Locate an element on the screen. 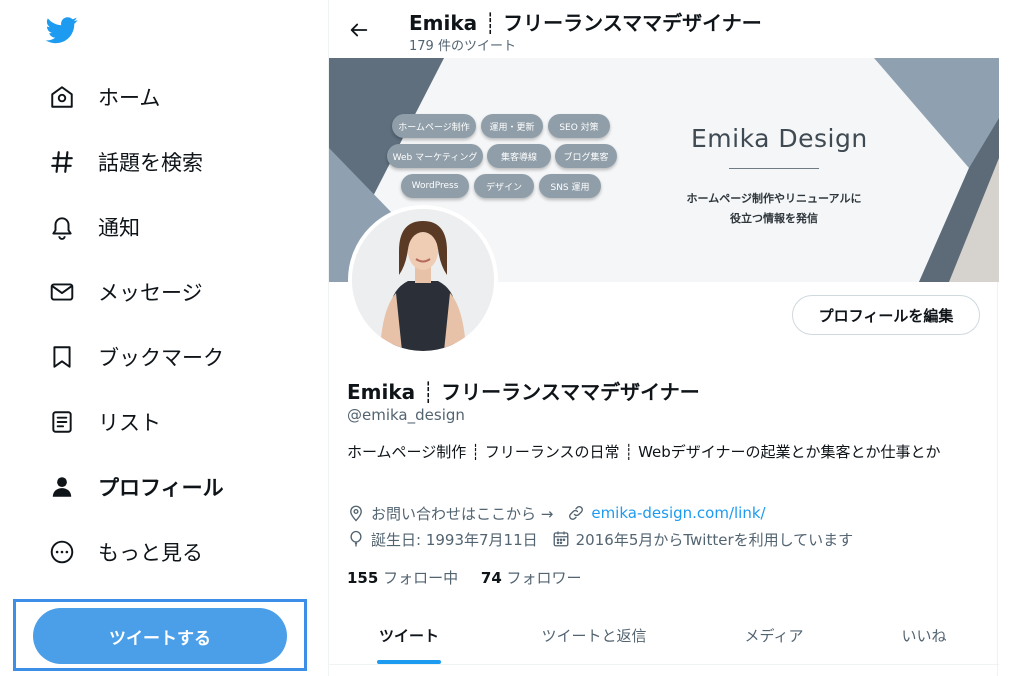  nav-label: 話題を検索 is located at coordinates (150, 163).